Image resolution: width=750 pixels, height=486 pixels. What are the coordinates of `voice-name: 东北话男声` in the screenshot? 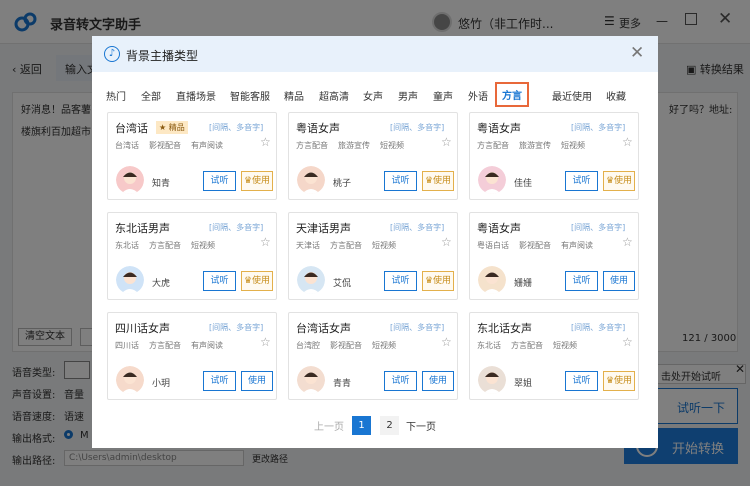 It's located at (142, 228).